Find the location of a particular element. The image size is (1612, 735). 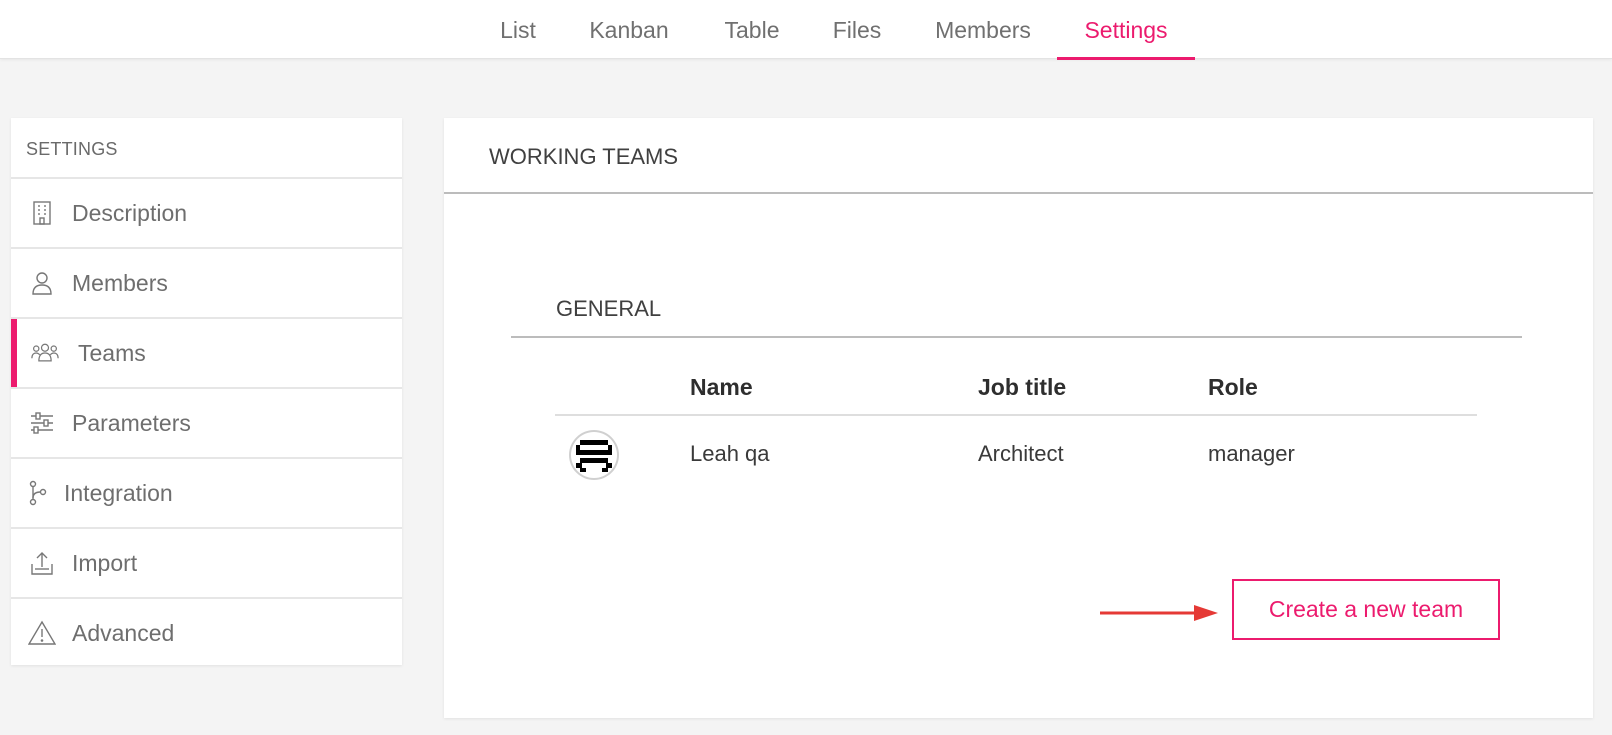

sidebar-item-label: Parameters is located at coordinates (131, 422).